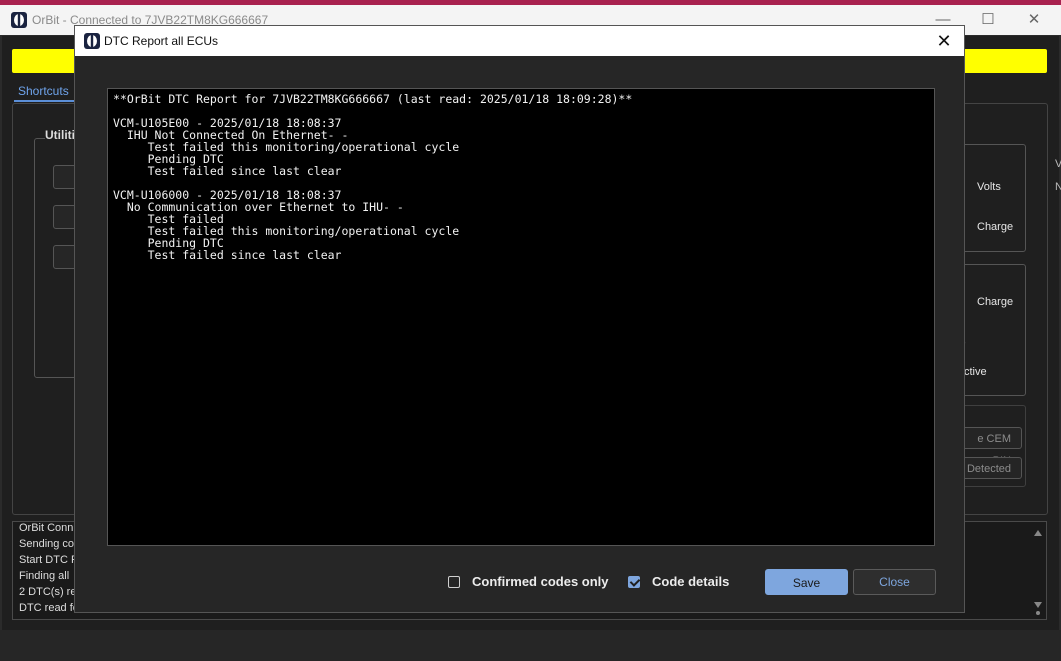 The height and width of the screenshot is (661, 1061). What do you see at coordinates (540, 581) in the screenshot?
I see `confirmed-codes-only-label: Confirmed codes only` at bounding box center [540, 581].